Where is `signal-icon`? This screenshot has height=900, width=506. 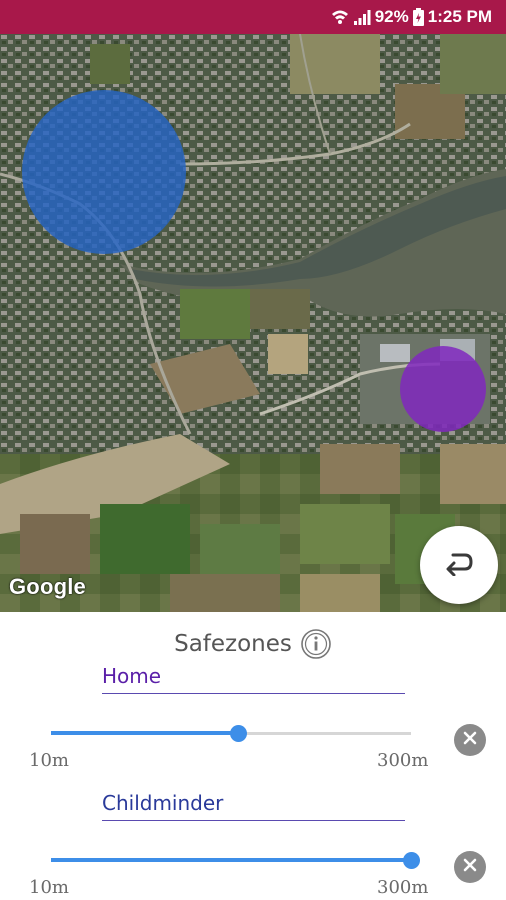
signal-icon is located at coordinates (362, 17).